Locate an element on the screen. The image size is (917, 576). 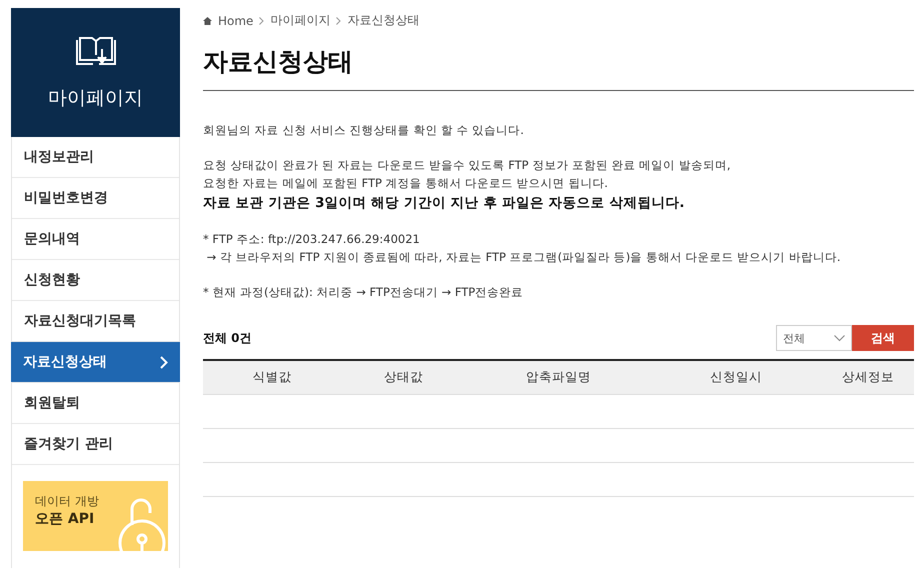
info-text: 요청 상태값이 완료가 된 자료는 다운로드 받을수 있도록 FTP 정보가 포함된 완료 메일이 발송되며, is located at coordinates (467, 165).